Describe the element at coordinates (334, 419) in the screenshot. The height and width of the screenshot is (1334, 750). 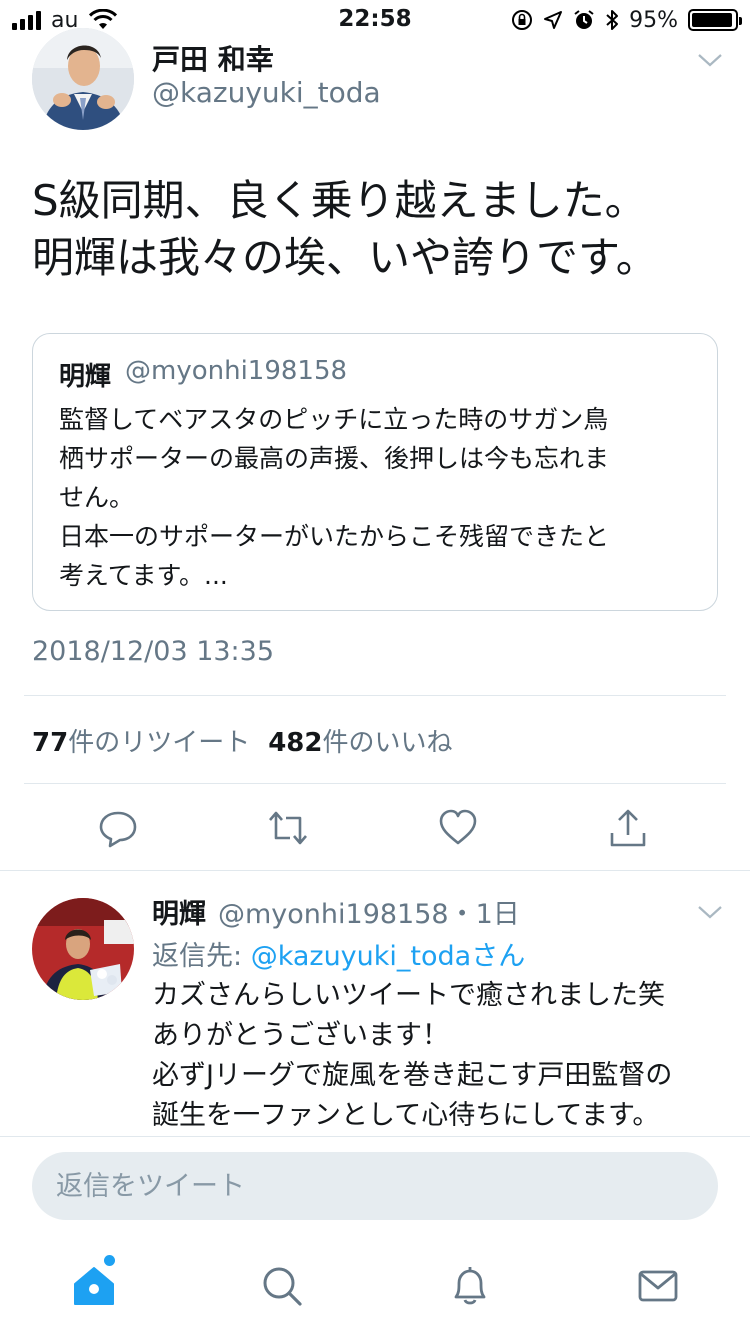
I see `quote-line: 監督してベアスタのピッチに立った時のサガン鳥` at that location.